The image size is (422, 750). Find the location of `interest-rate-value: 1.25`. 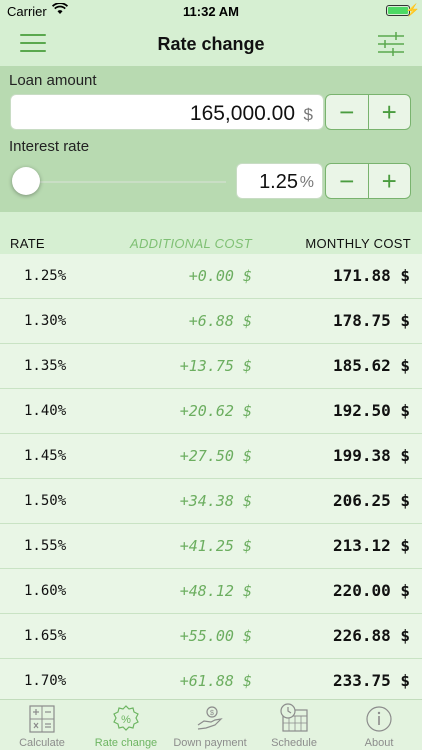

interest-rate-value: 1.25 is located at coordinates (278, 182).